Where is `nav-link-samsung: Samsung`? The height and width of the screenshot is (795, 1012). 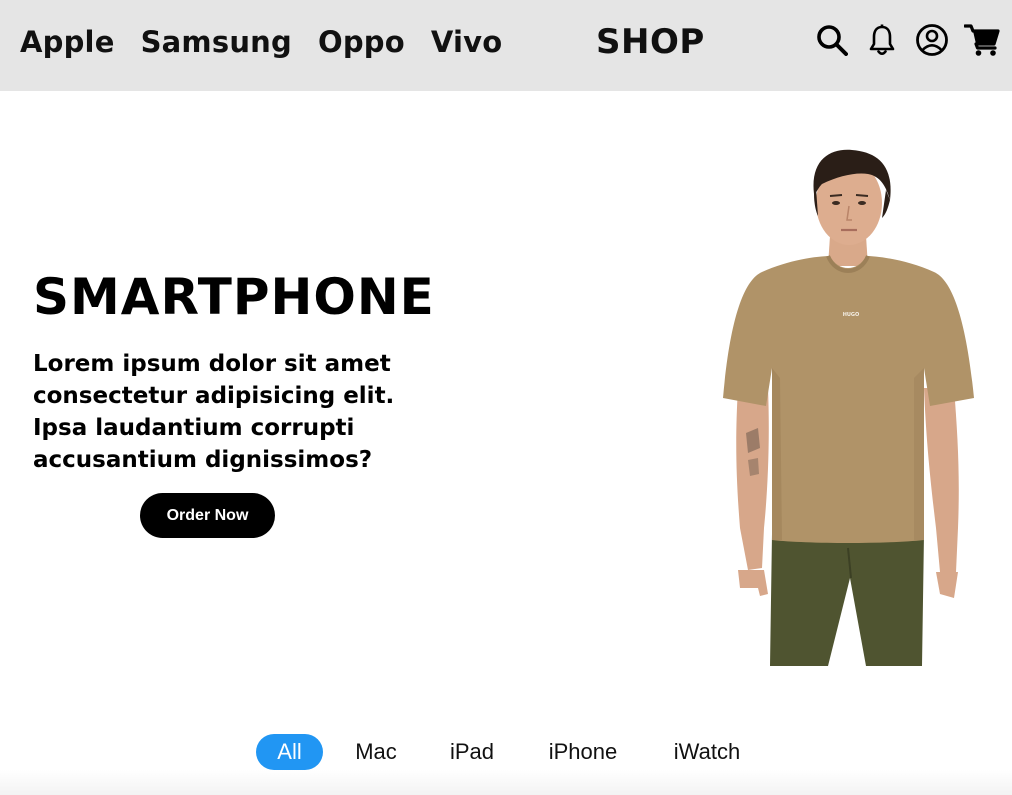
nav-link-samsung: Samsung is located at coordinates (216, 42).